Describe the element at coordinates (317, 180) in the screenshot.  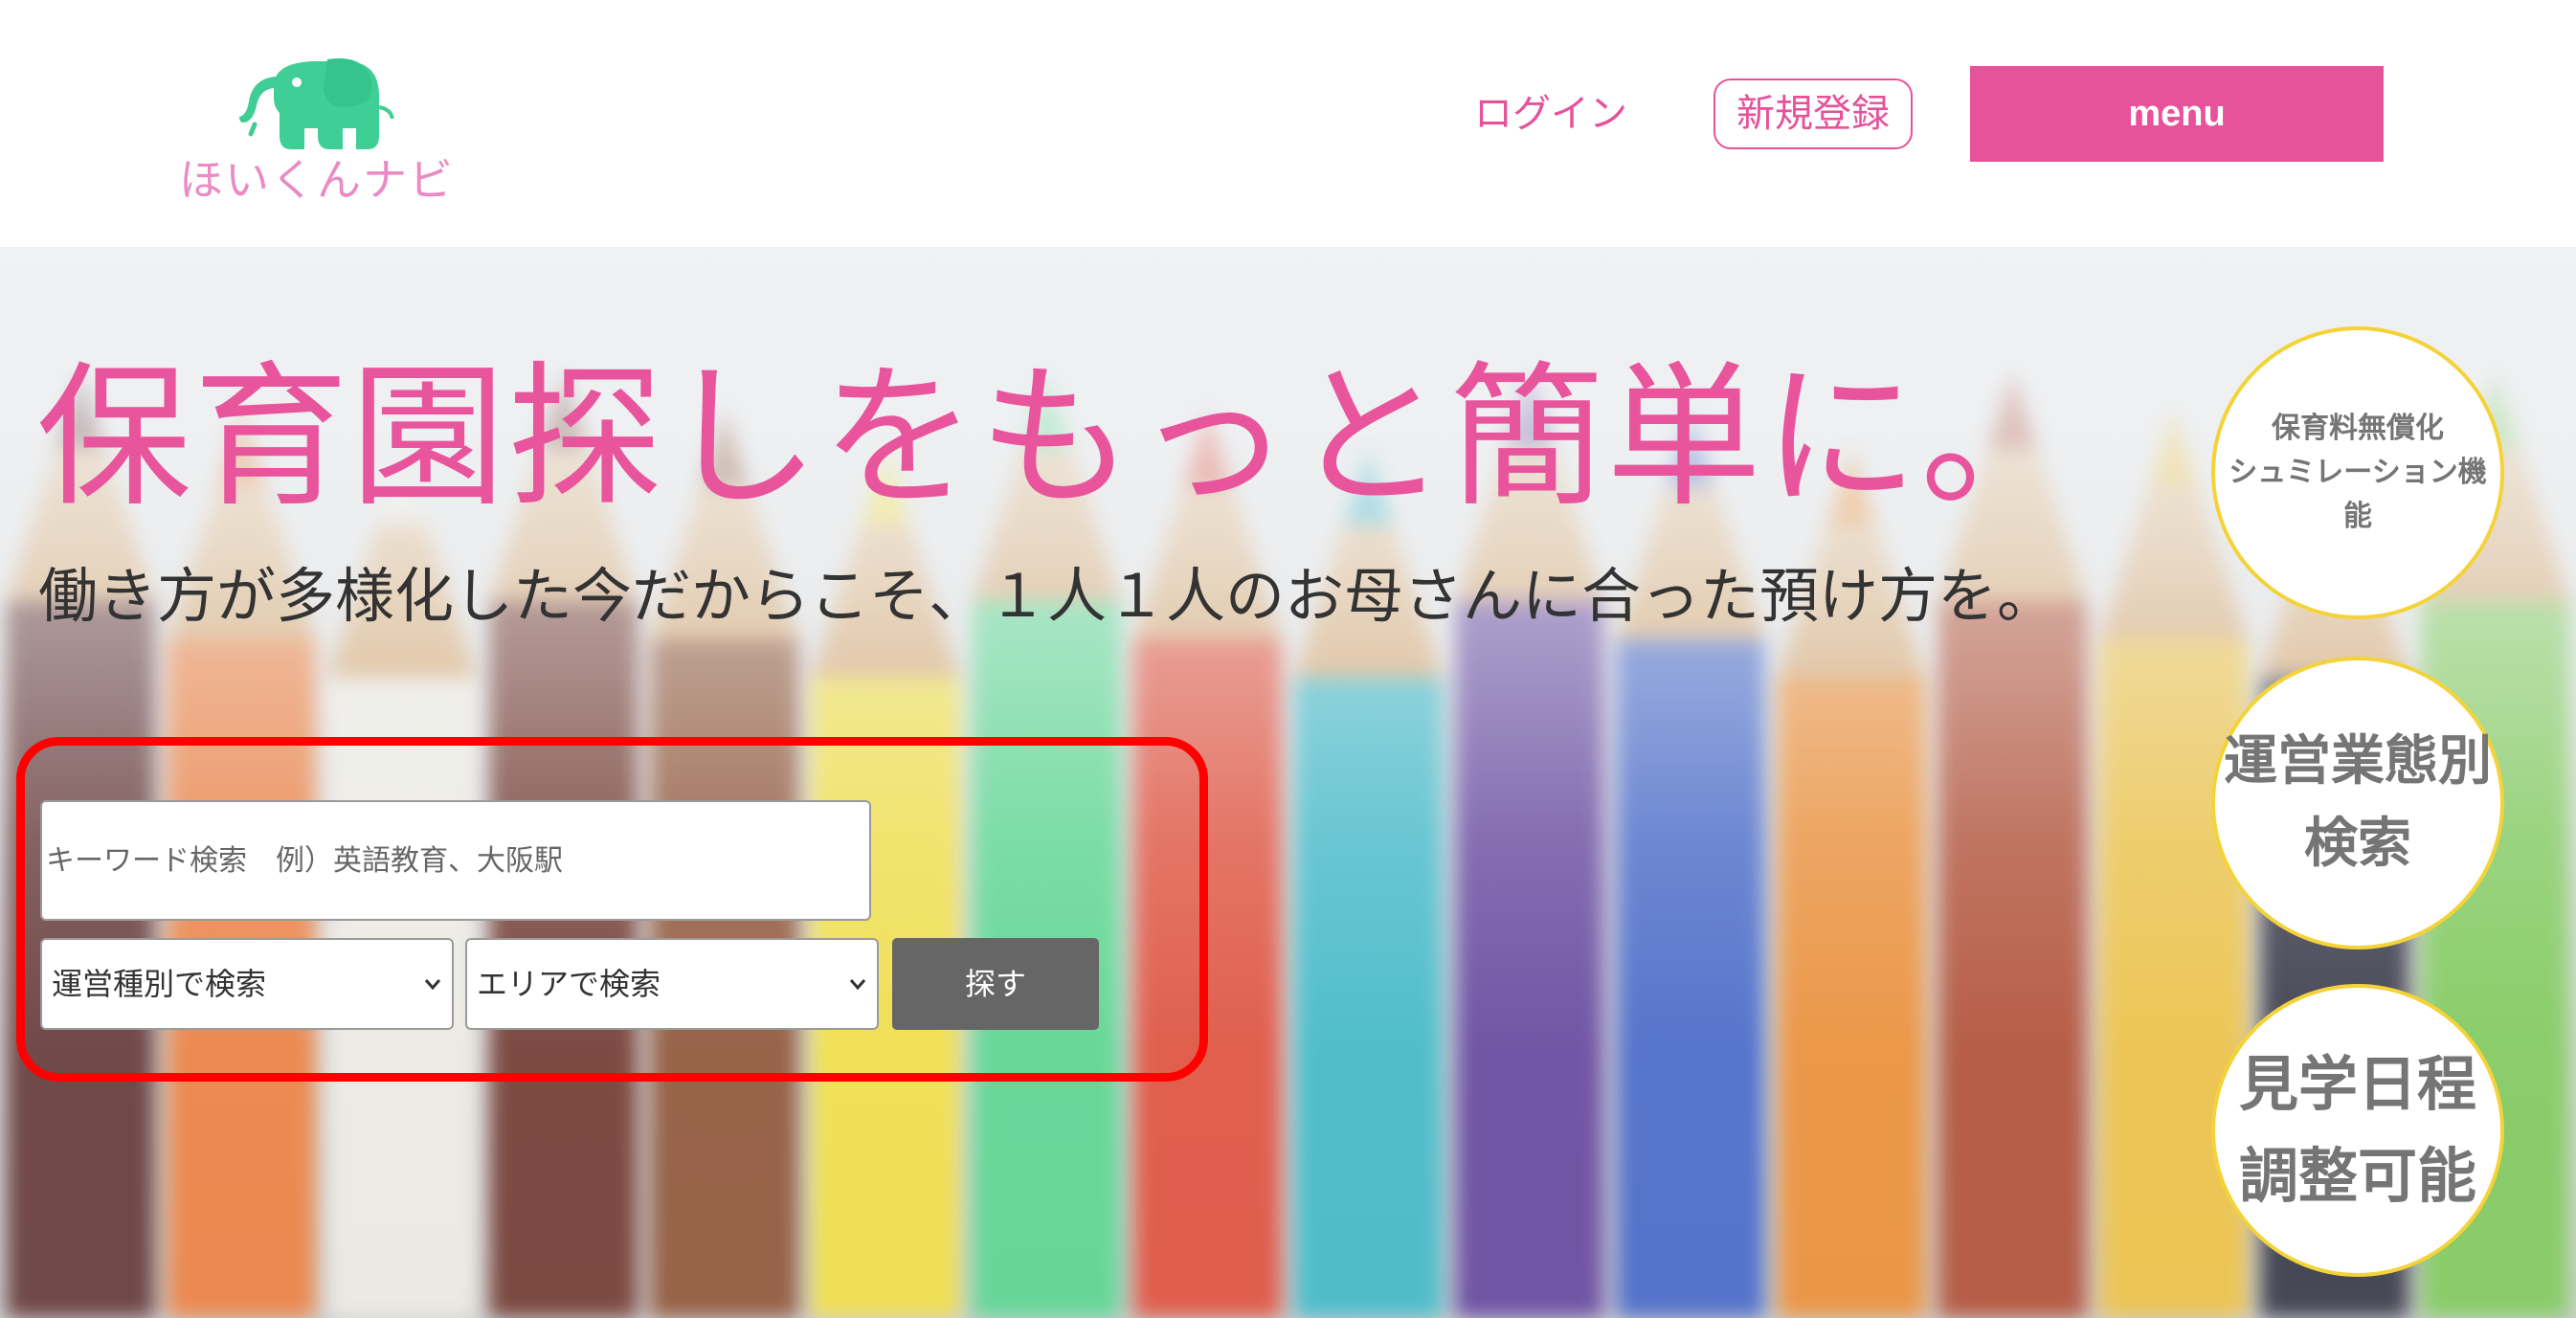
I see `logo-text: ほいくんナビ` at that location.